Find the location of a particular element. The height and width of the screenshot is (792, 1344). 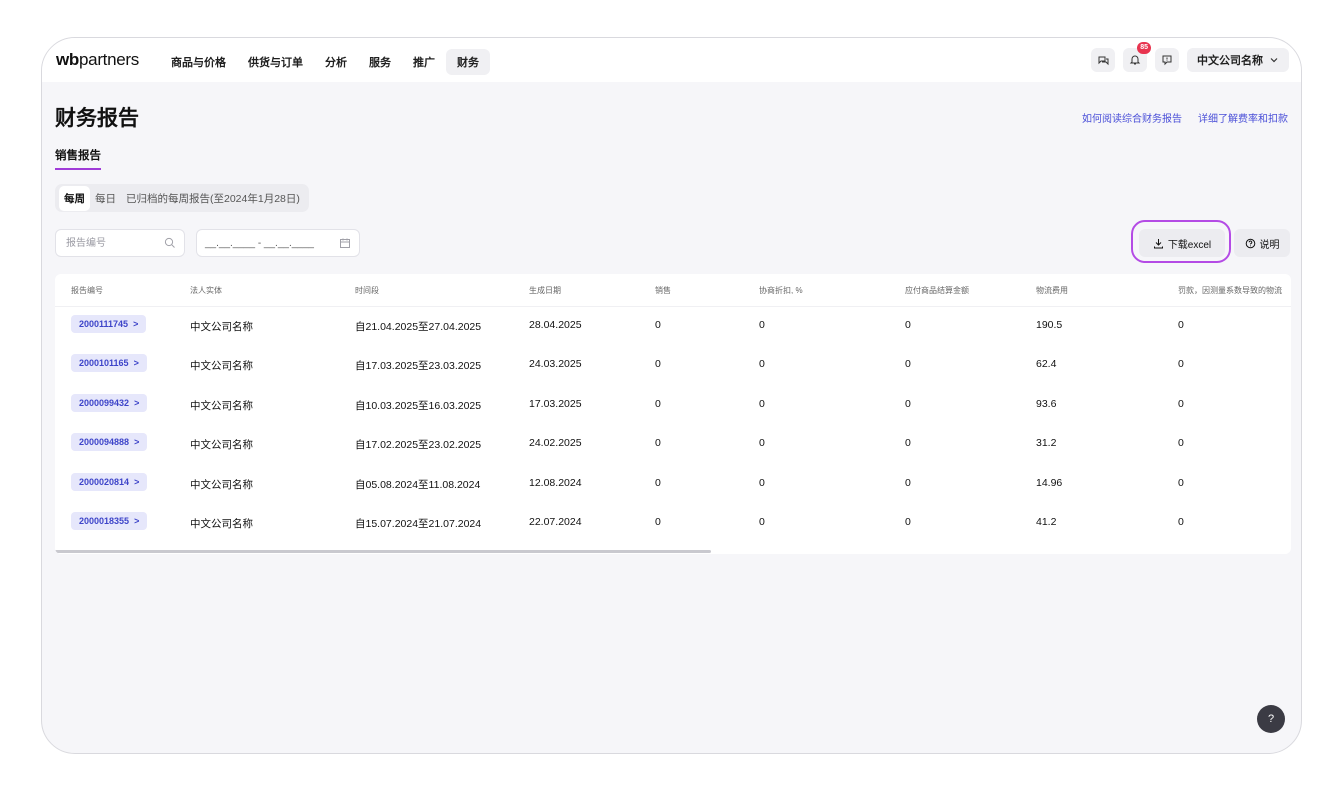

cell-created: 24.02.2025 is located at coordinates (555, 443).